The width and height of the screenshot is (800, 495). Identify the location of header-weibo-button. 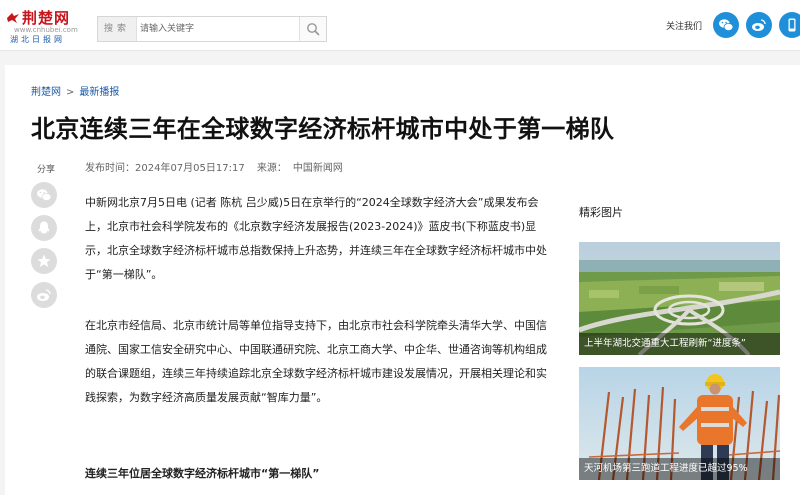
(759, 25).